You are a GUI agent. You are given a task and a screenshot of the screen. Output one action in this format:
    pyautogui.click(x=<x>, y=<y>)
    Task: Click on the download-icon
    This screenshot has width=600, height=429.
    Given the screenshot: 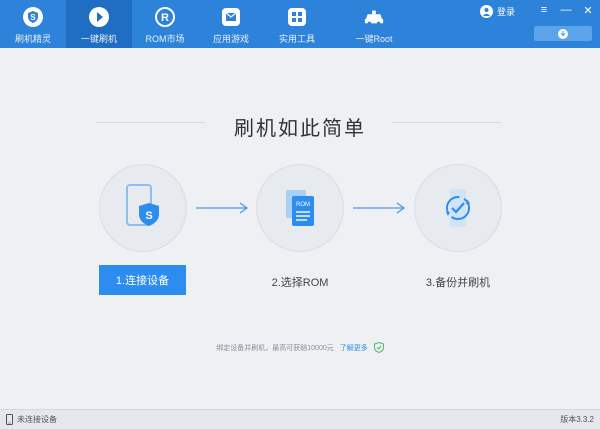 What is the action you would take?
    pyautogui.click(x=563, y=33)
    